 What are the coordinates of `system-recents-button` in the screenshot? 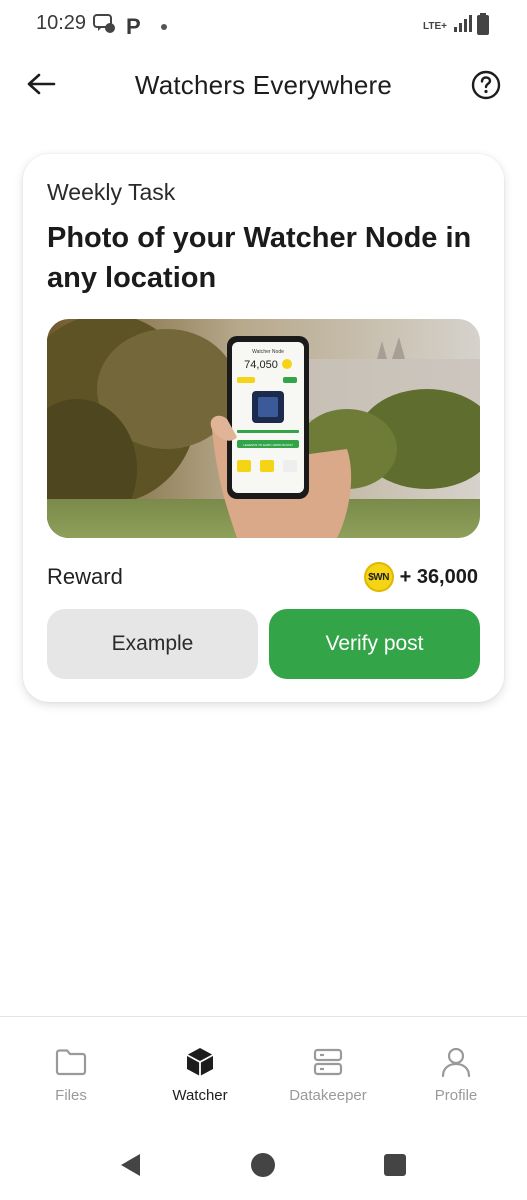 It's located at (395, 1167).